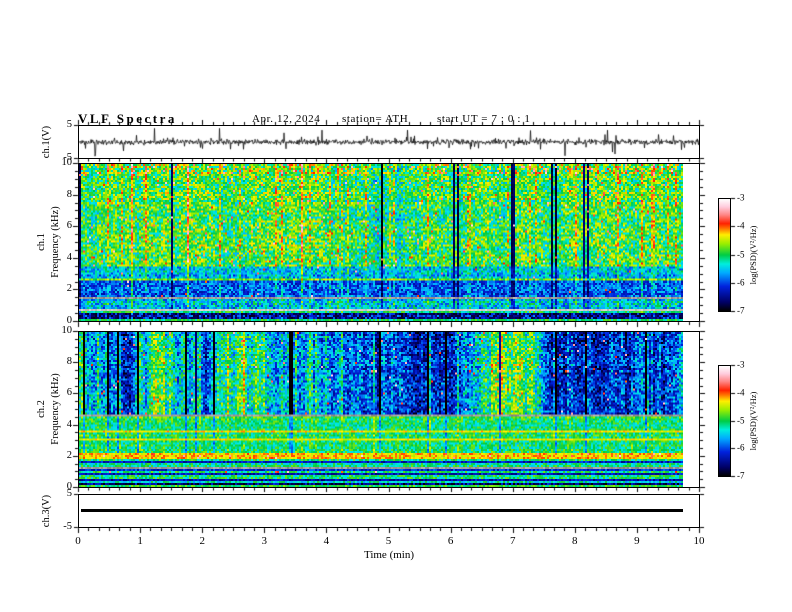 This screenshot has width=792, height=612. I want to click on ch3-zero-line, so click(382, 510).